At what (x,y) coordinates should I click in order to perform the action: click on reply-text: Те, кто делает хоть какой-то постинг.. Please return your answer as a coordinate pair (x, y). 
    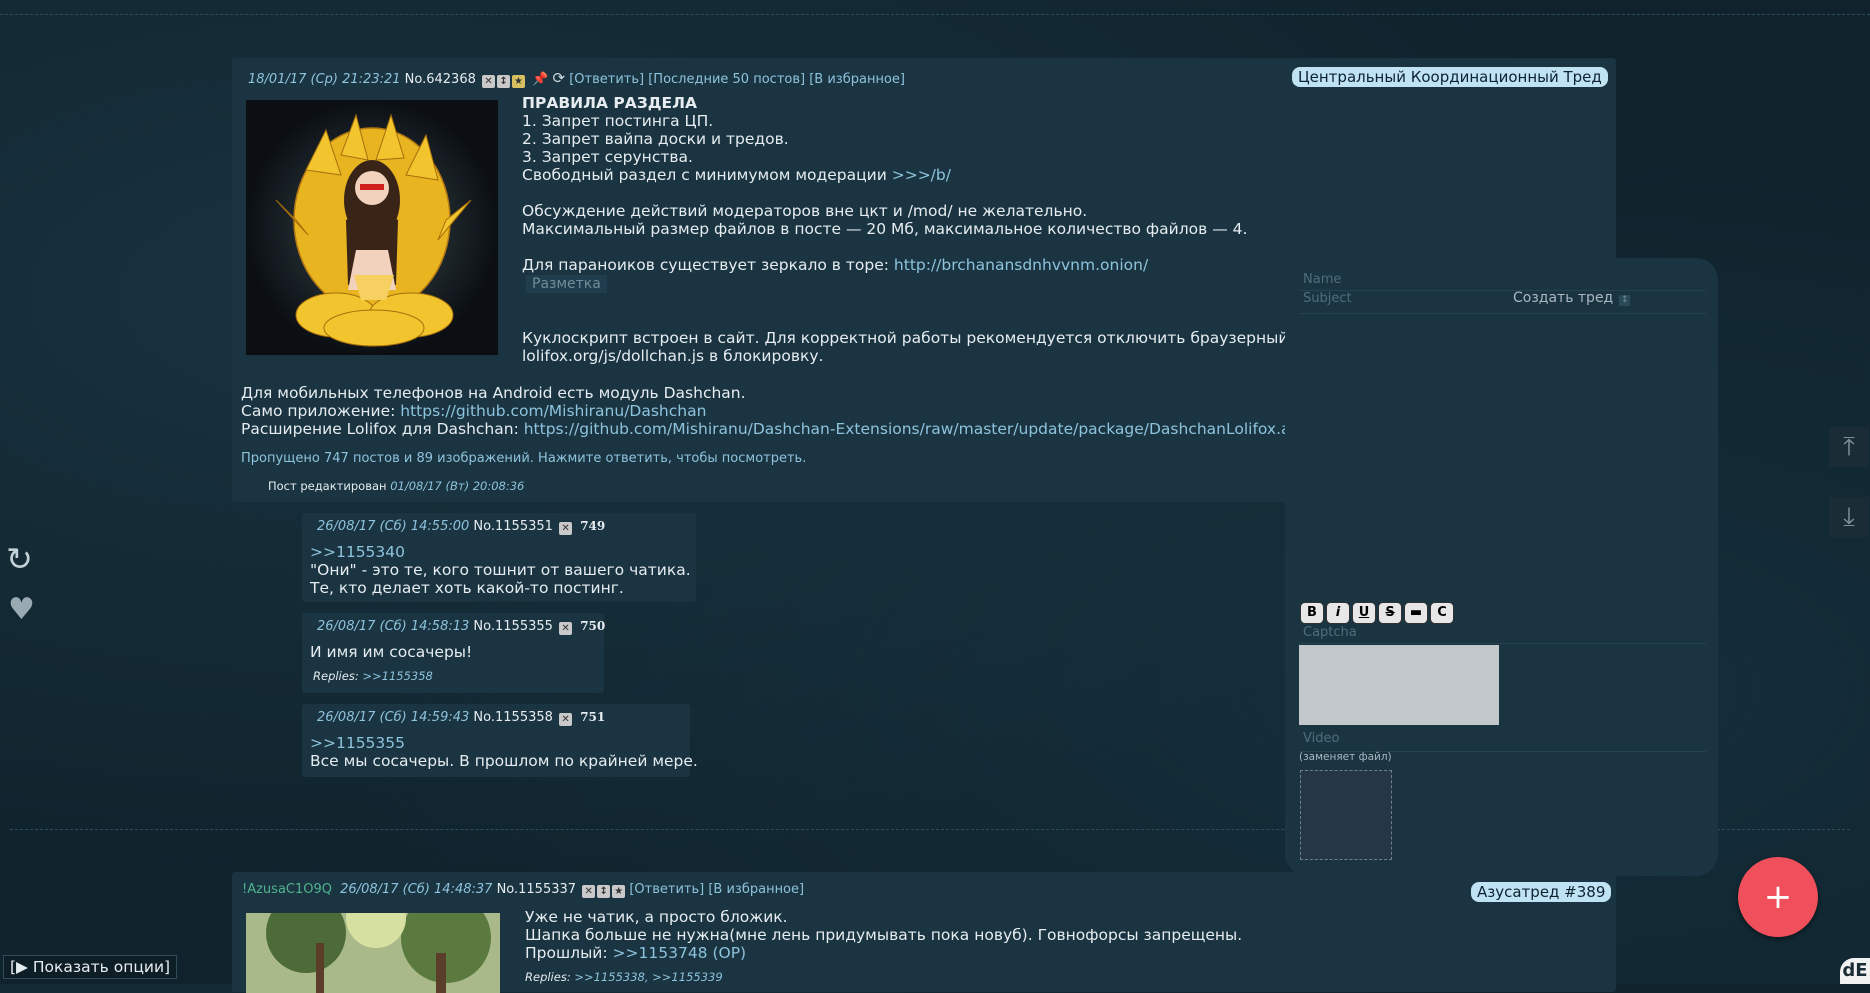
    Looking at the image, I should click on (467, 588).